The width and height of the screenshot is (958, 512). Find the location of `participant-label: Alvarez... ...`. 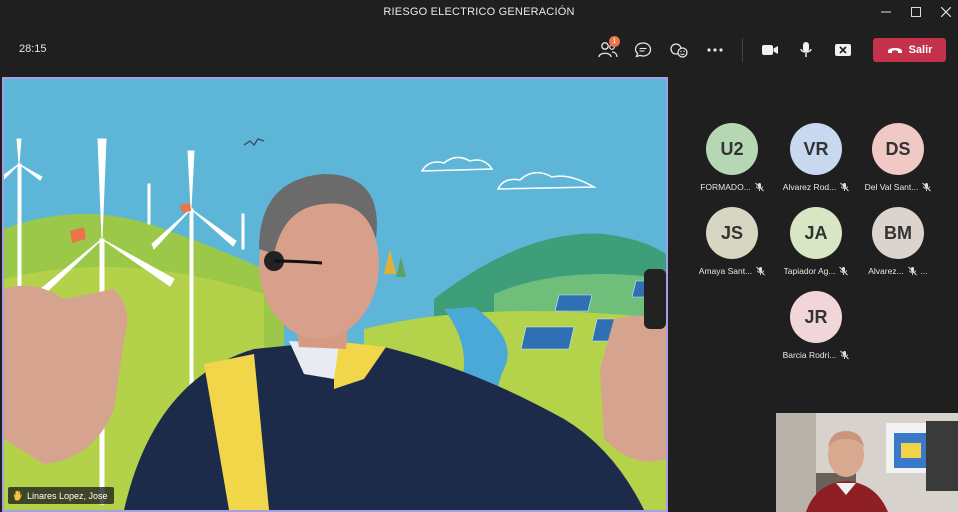

participant-label: Alvarez... ... is located at coordinates (898, 271).